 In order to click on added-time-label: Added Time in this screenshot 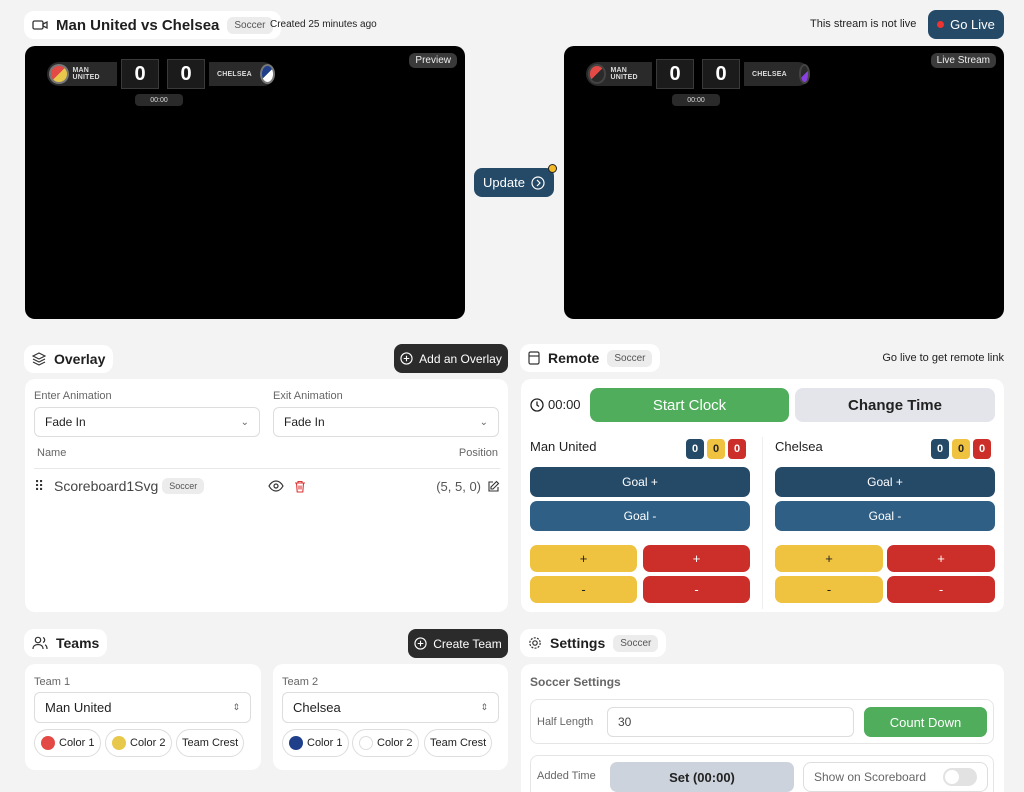, I will do `click(566, 776)`.